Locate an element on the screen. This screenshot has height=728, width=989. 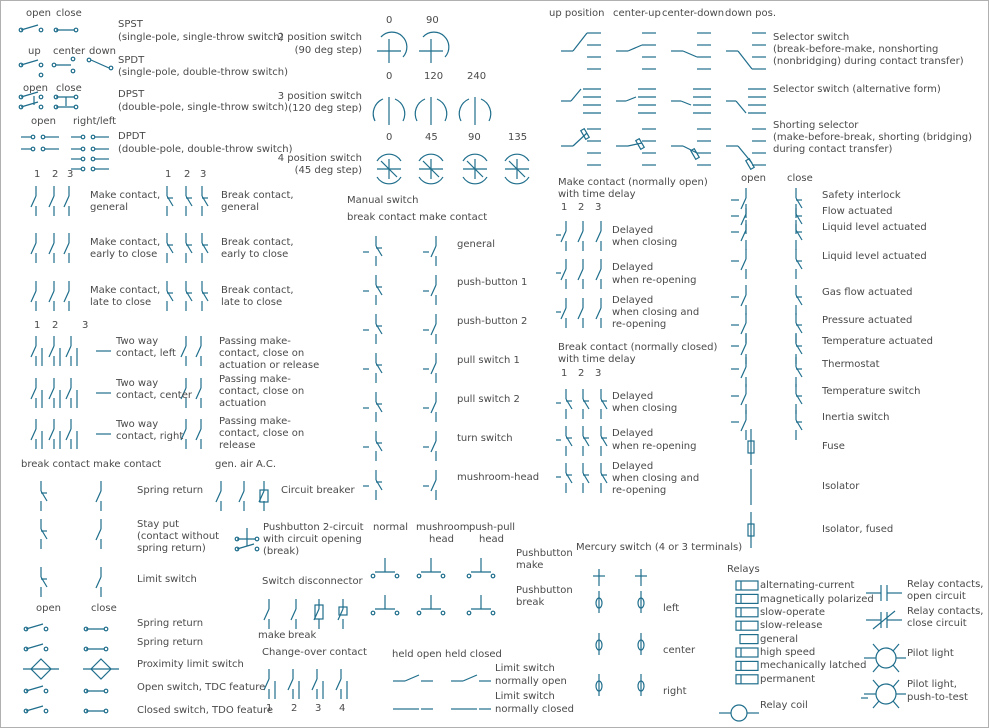
spring-stay-put-label: (contact without is located at coordinates (178, 536).